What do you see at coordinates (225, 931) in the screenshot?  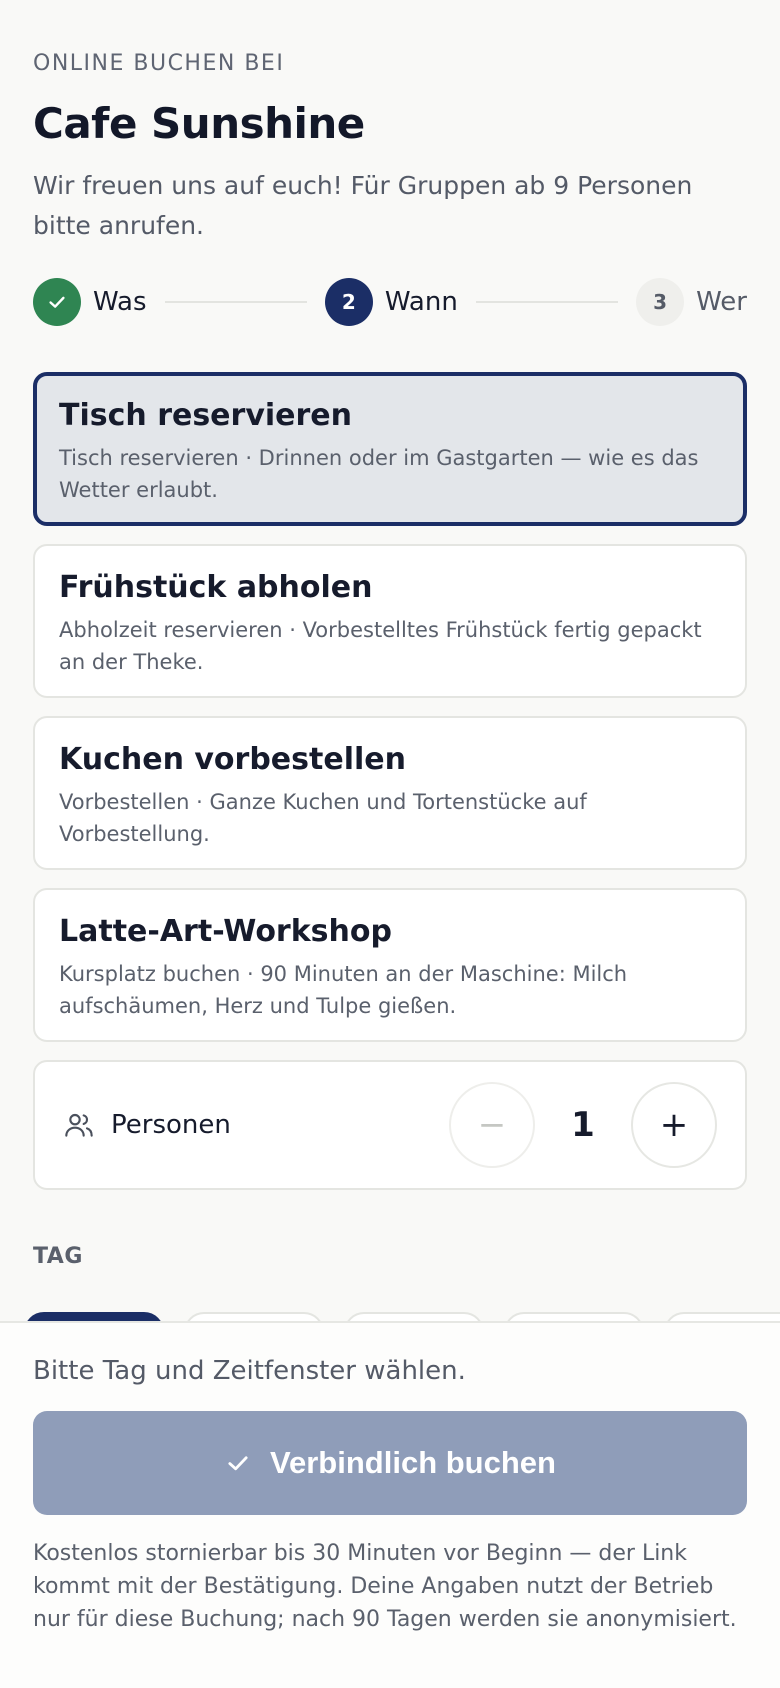 I see `option-title: Latte-Art-Workshop` at bounding box center [225, 931].